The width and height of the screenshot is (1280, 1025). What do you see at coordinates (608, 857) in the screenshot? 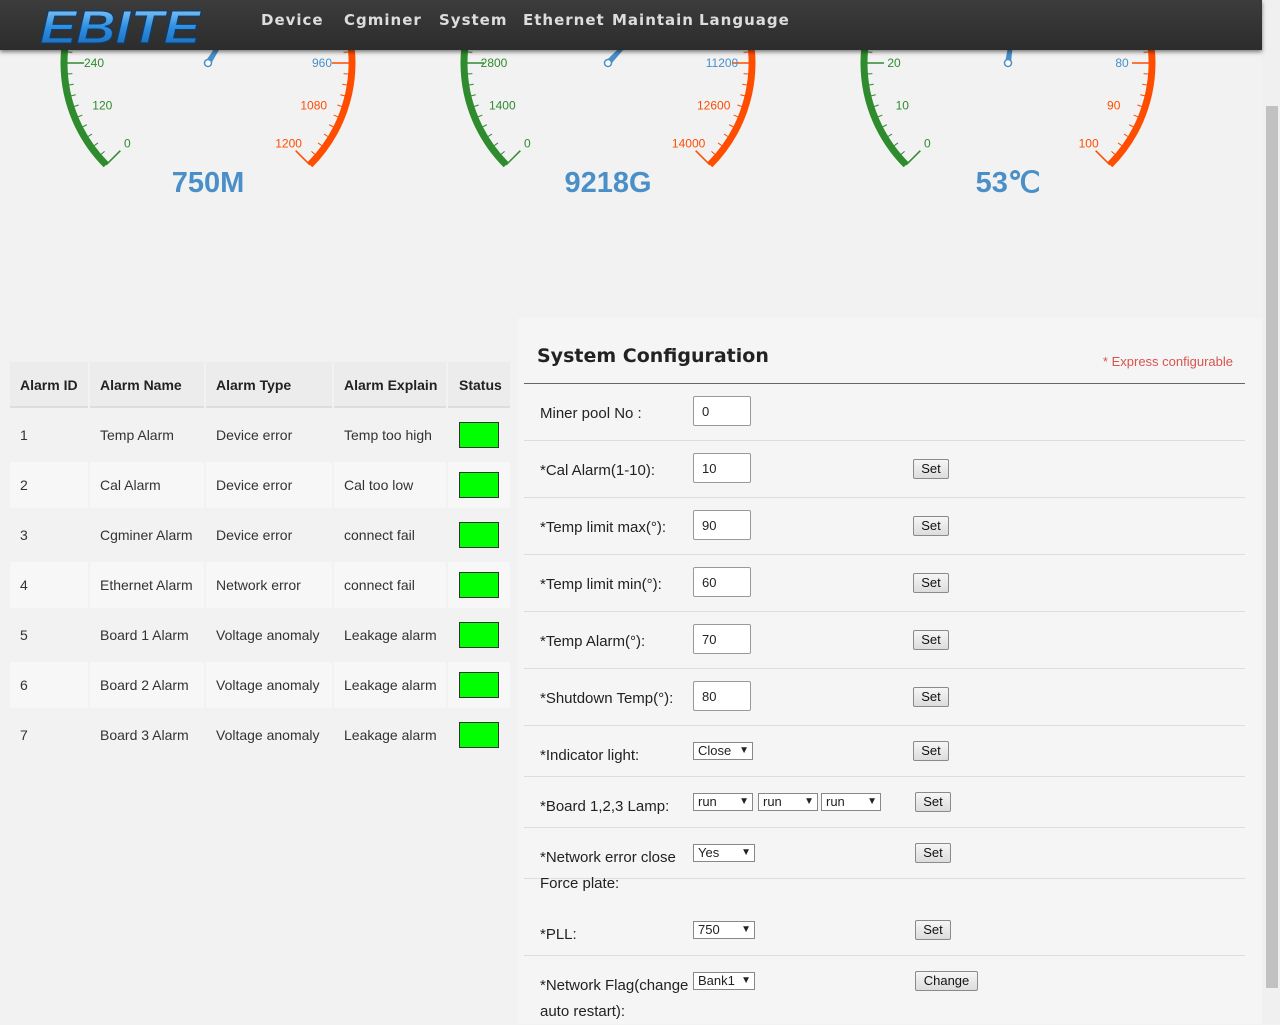
I see `network-error-label: *Network error close` at bounding box center [608, 857].